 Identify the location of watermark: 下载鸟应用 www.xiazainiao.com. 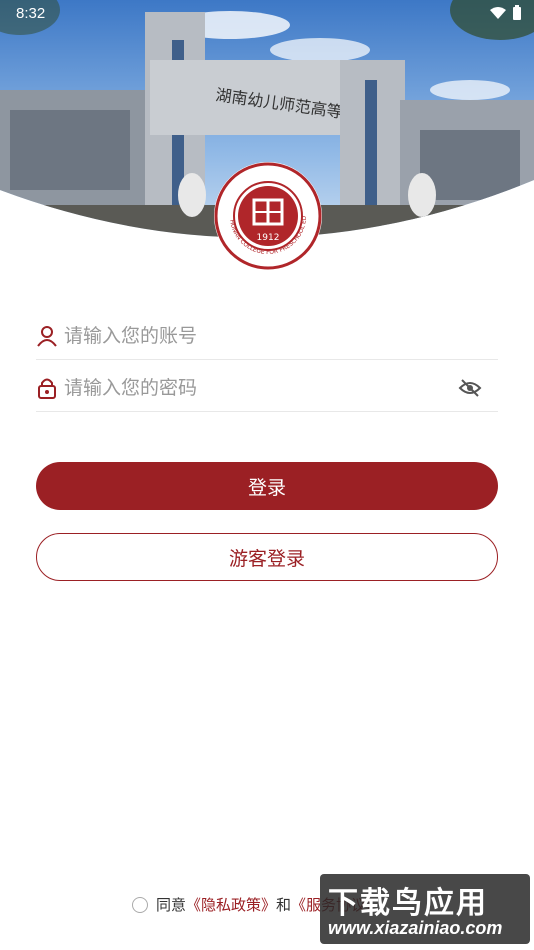
(425, 909).